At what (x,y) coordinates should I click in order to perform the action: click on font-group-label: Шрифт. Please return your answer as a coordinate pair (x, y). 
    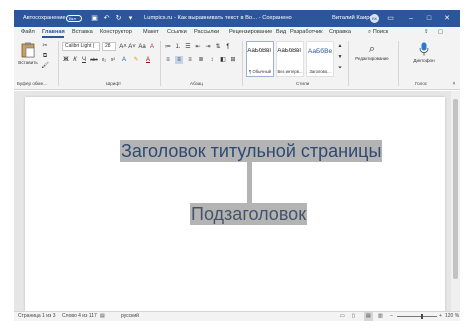
    Looking at the image, I should click on (114, 83).